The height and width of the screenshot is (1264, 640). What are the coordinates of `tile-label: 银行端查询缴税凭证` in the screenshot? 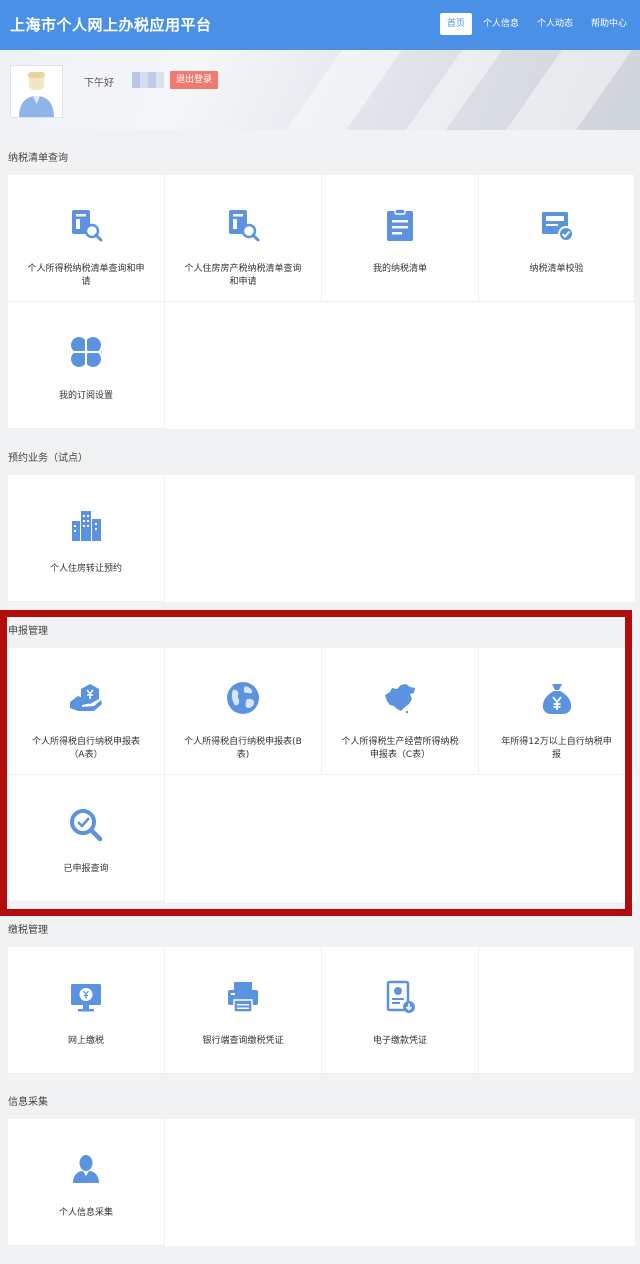 It's located at (243, 1041).